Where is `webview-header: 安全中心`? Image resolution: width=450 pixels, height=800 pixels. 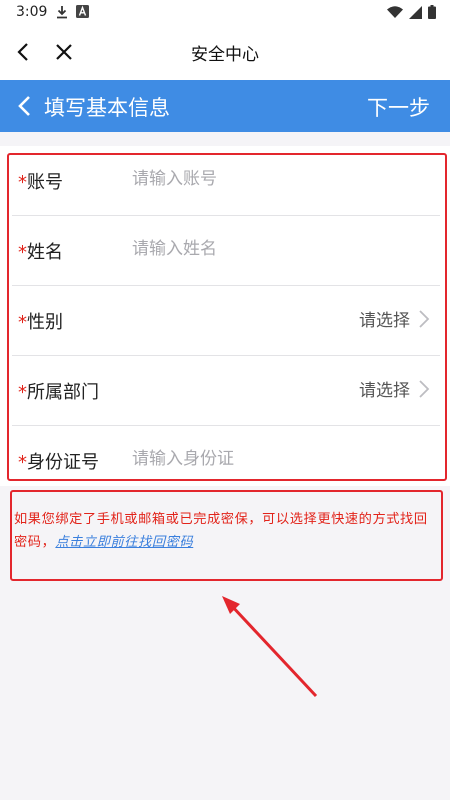 webview-header: 安全中心 is located at coordinates (225, 53).